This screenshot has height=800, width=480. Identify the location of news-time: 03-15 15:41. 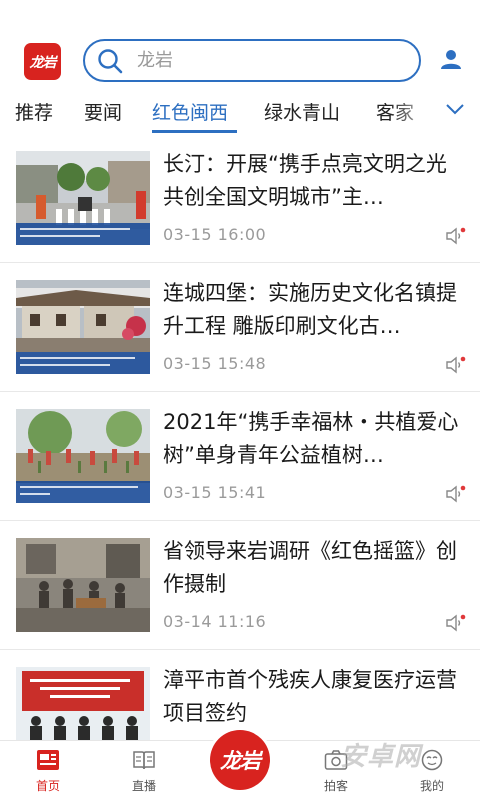
(215, 492).